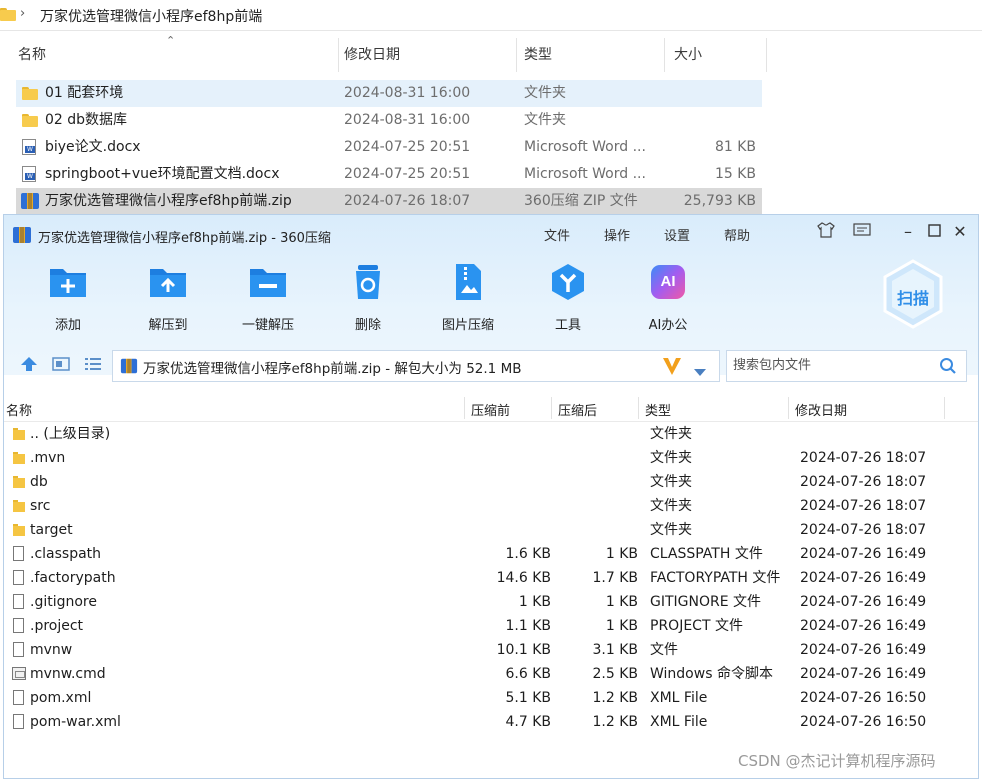  I want to click on column-header-compressed-size: 压缩后, so click(577, 409).